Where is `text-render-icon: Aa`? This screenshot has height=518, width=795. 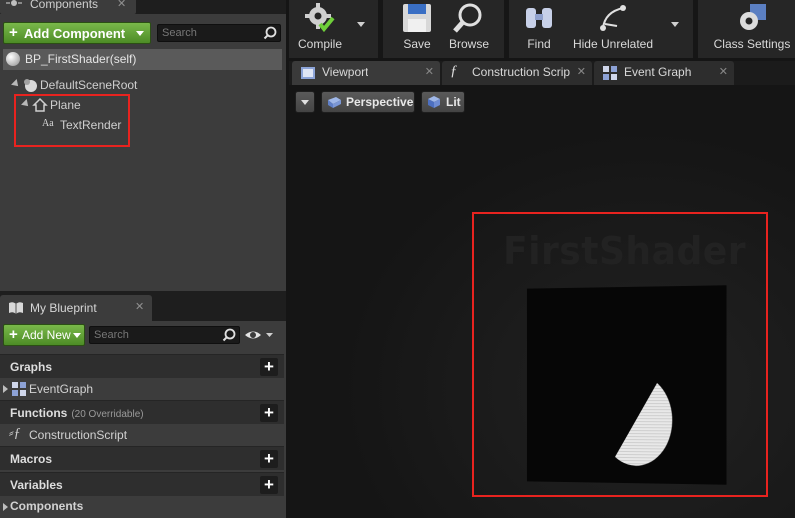 text-render-icon: Aa is located at coordinates (48, 123).